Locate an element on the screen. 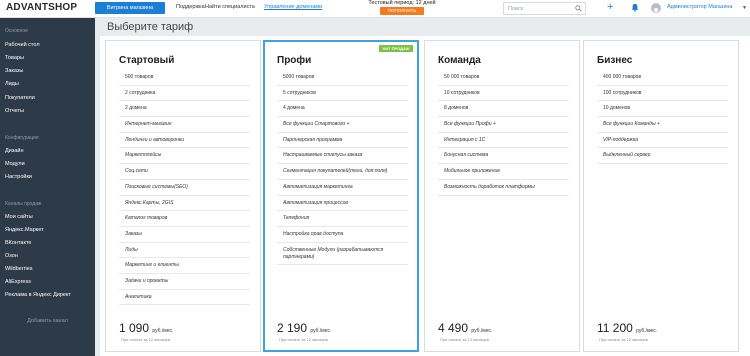  sidebar-item-ozon: Озон is located at coordinates (11, 256).